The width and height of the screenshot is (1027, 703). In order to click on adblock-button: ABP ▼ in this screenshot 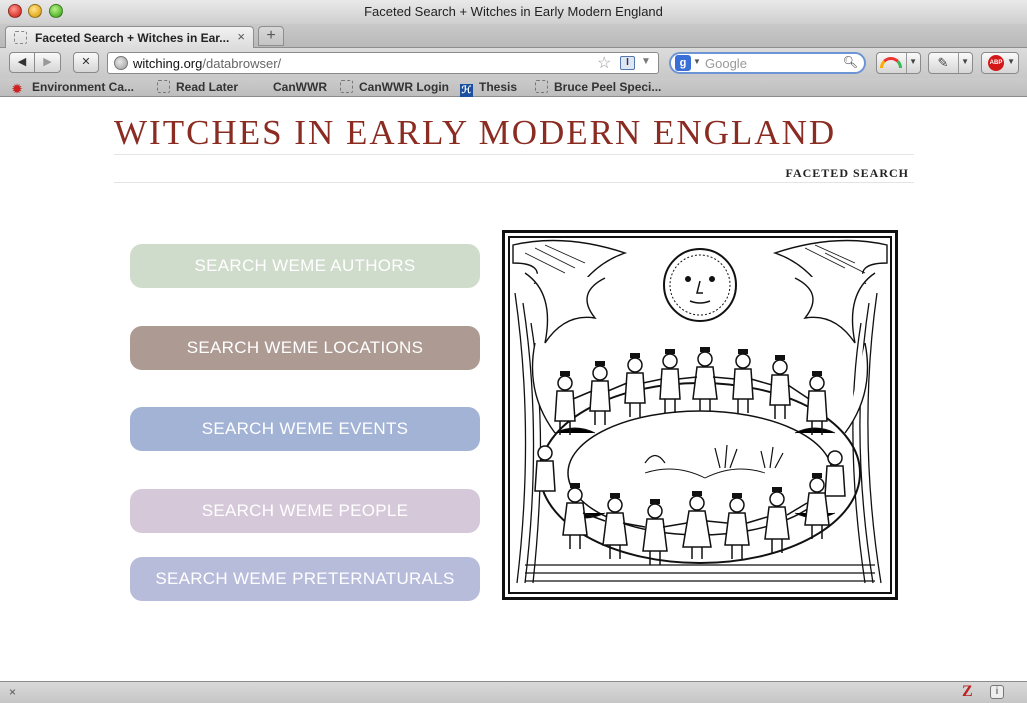, I will do `click(1000, 63)`.